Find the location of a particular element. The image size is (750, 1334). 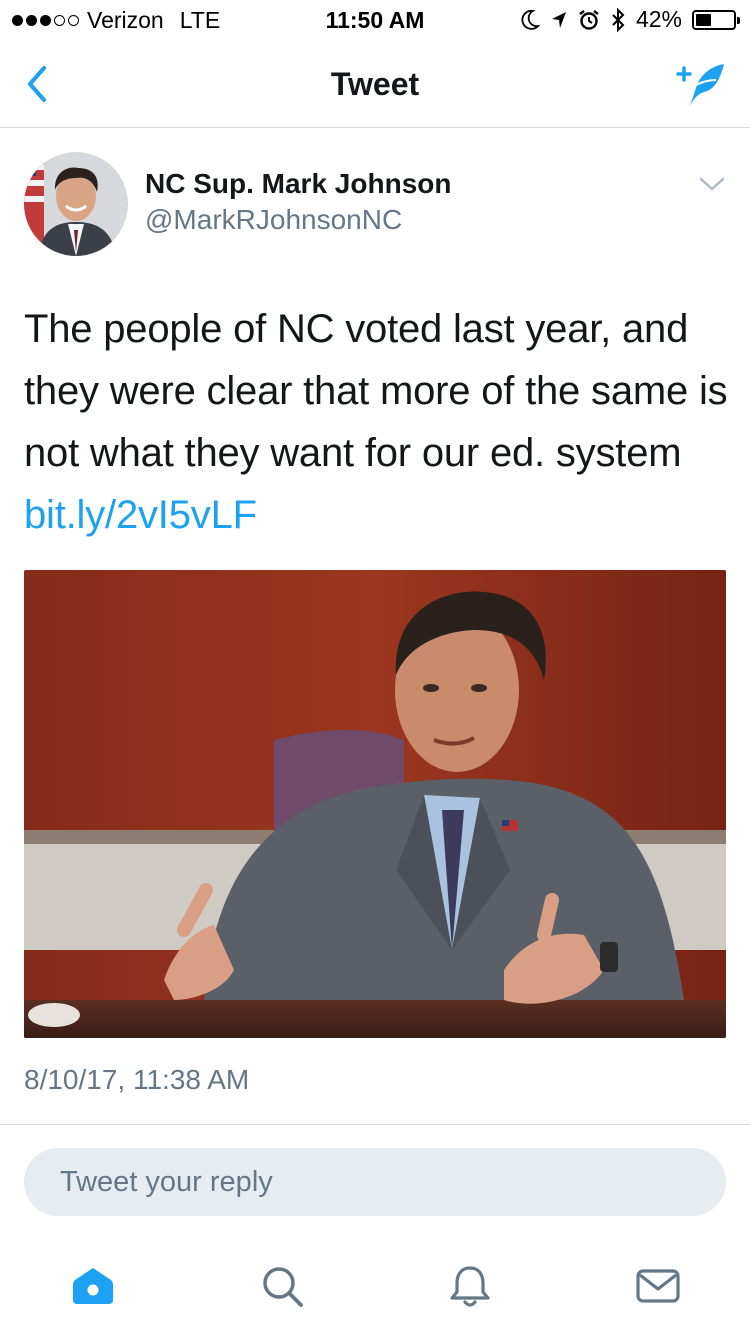

search-icon is located at coordinates (282, 1286).